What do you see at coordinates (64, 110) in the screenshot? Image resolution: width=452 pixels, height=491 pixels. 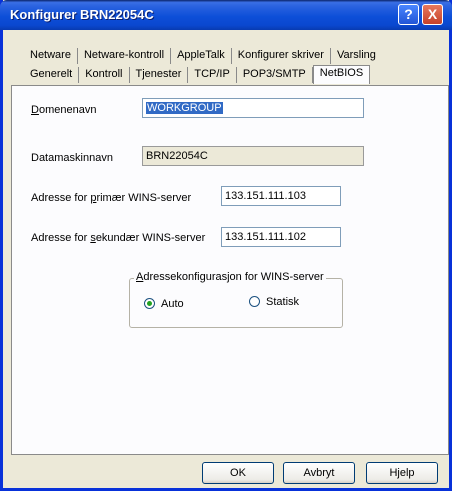 I see `domain-label: Domenenavn` at bounding box center [64, 110].